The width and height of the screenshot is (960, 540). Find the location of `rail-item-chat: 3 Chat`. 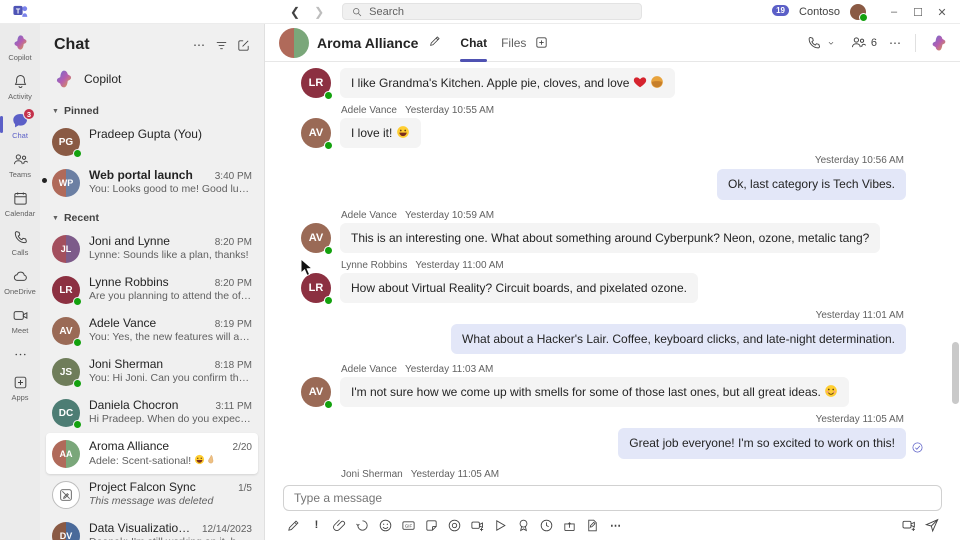

rail-item-chat: 3 Chat is located at coordinates (20, 126).